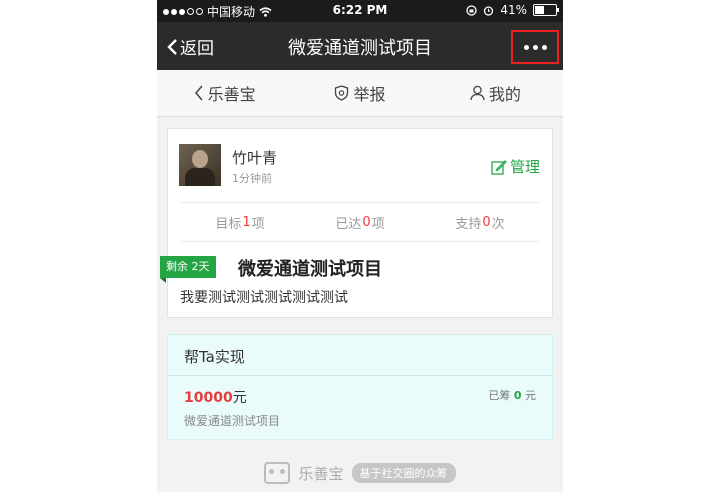 The width and height of the screenshot is (720, 492). I want to click on manage-label: 管理, so click(524, 167).